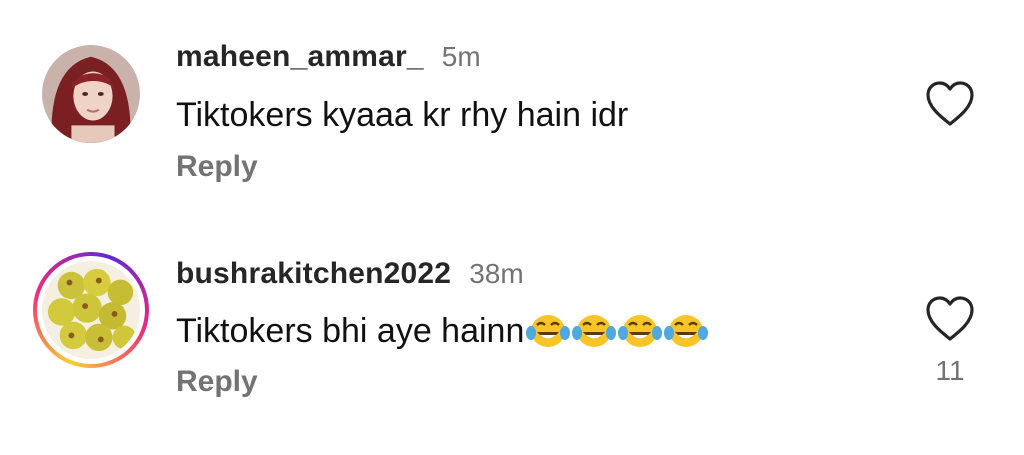 The width and height of the screenshot is (1024, 455). I want to click on comment-body: Tiktokers kyaaa kr rhy hain idr, so click(402, 115).